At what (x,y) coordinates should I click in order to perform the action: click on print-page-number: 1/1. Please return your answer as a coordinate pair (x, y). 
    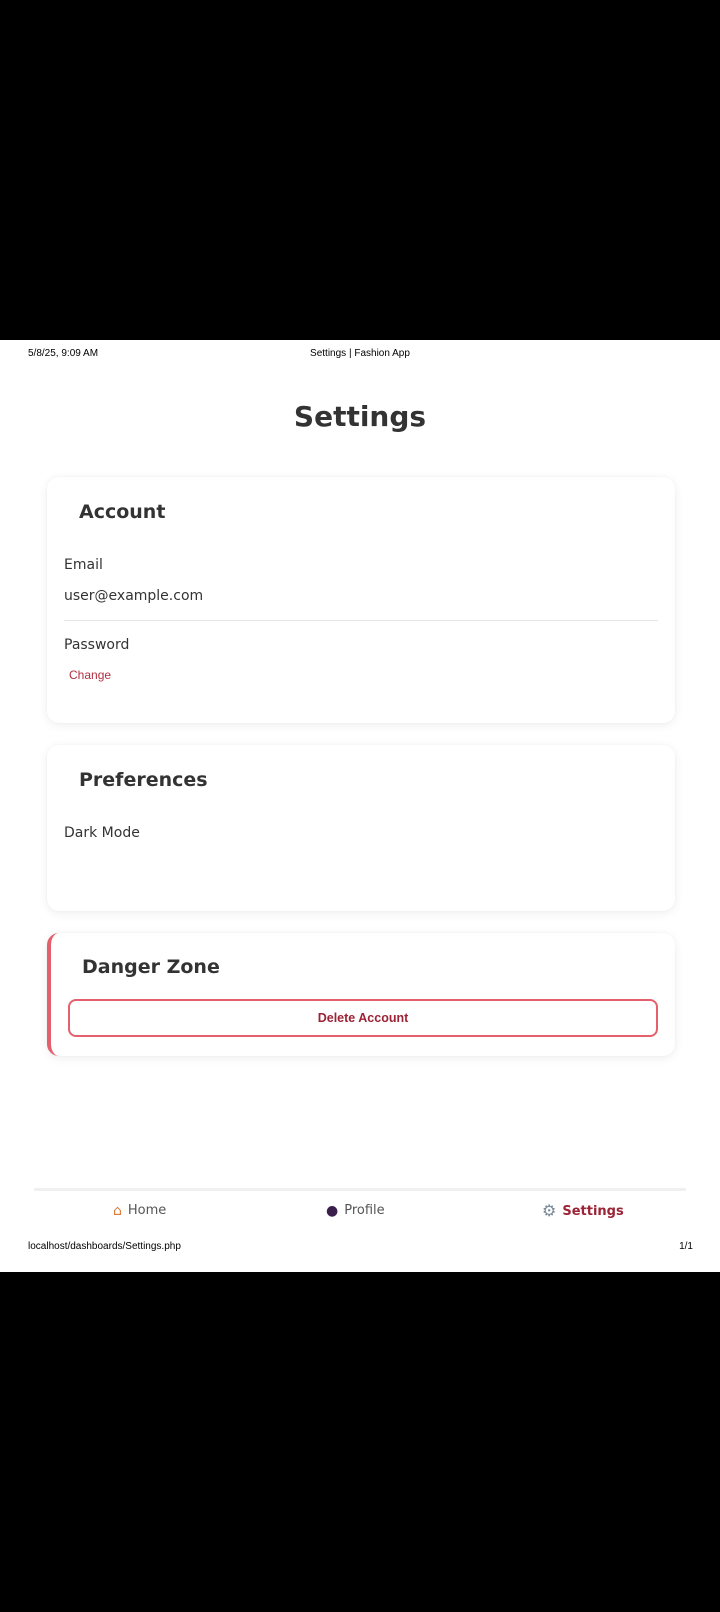
    Looking at the image, I should click on (686, 1246).